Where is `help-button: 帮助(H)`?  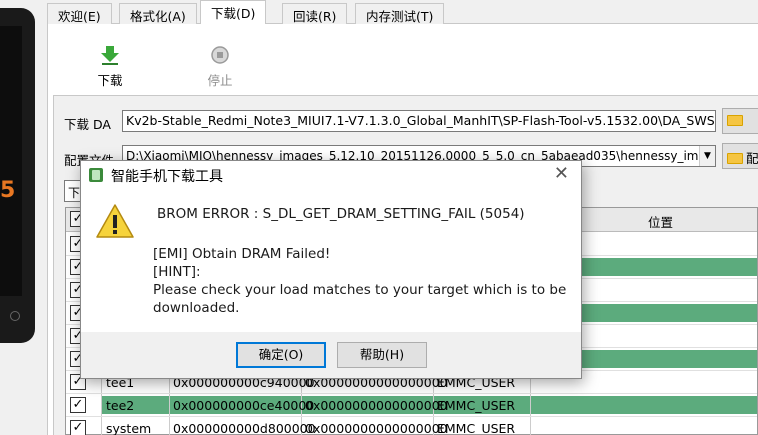 help-button: 帮助(H) is located at coordinates (382, 355).